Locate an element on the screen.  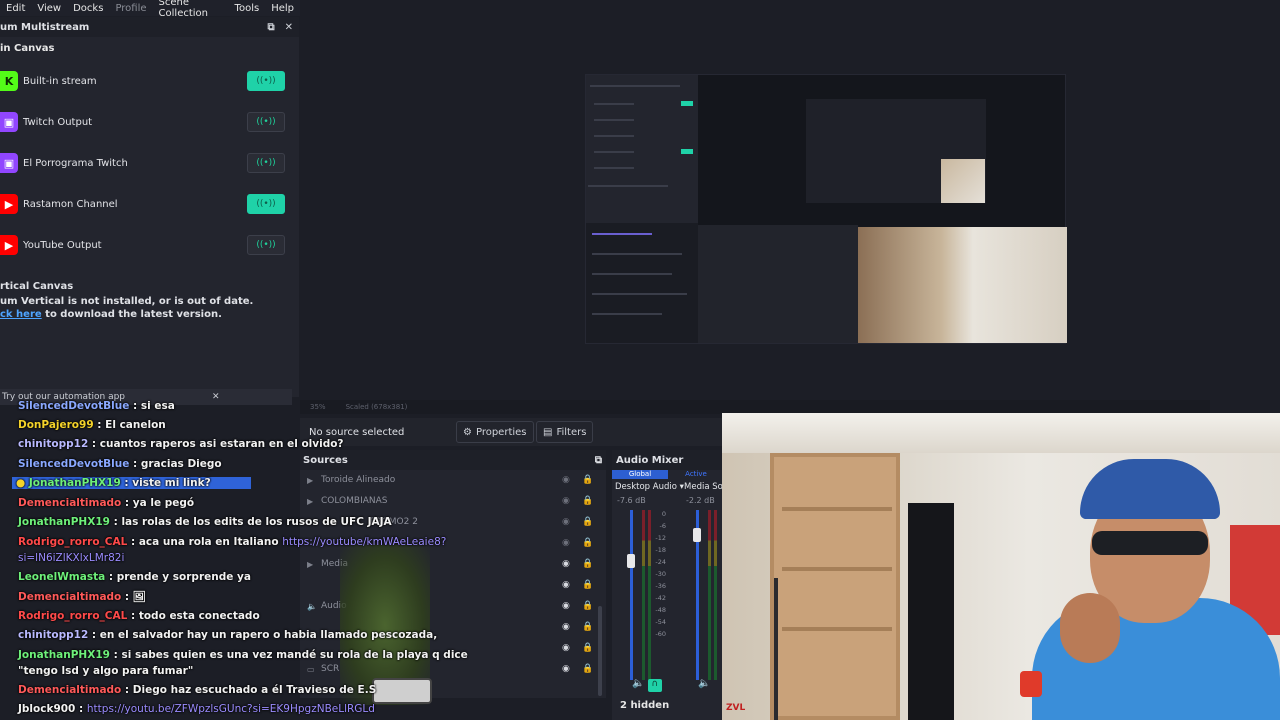
channel-desktop-audio: Desktop Audio ▾ is located at coordinates (649, 487).